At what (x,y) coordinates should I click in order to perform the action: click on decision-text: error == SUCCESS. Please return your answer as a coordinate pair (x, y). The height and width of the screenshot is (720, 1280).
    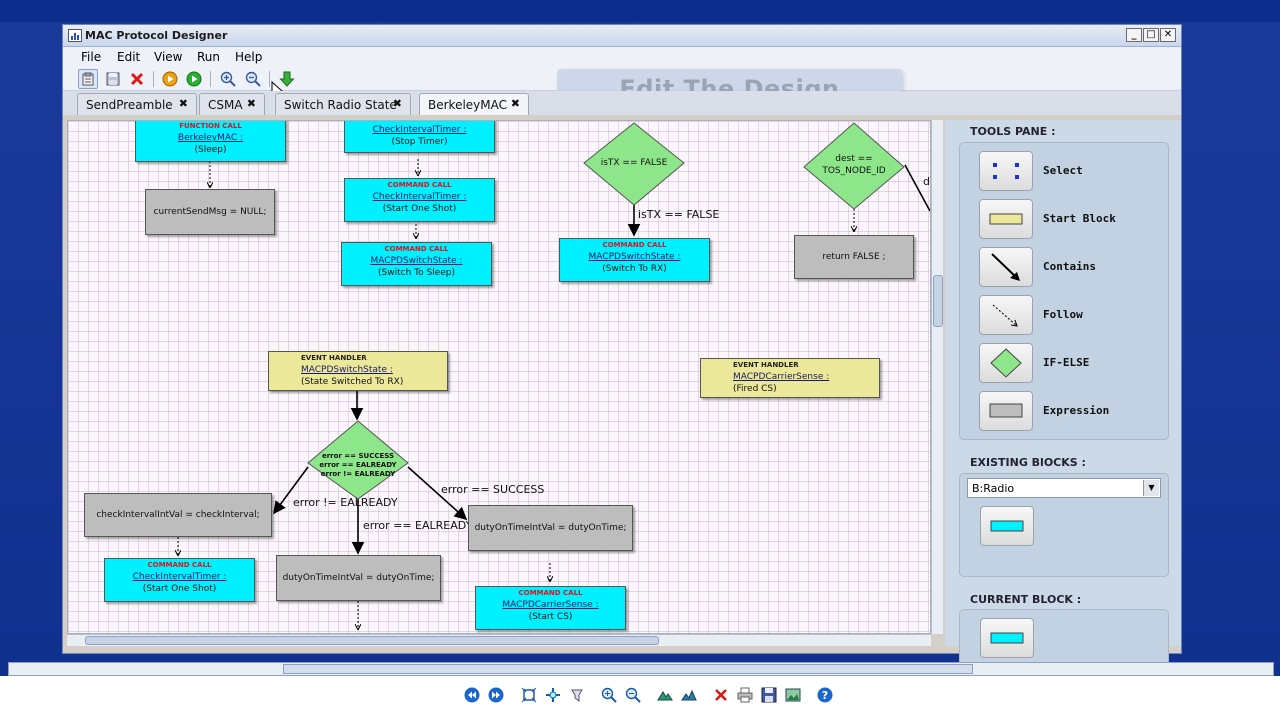
    Looking at the image, I should click on (358, 456).